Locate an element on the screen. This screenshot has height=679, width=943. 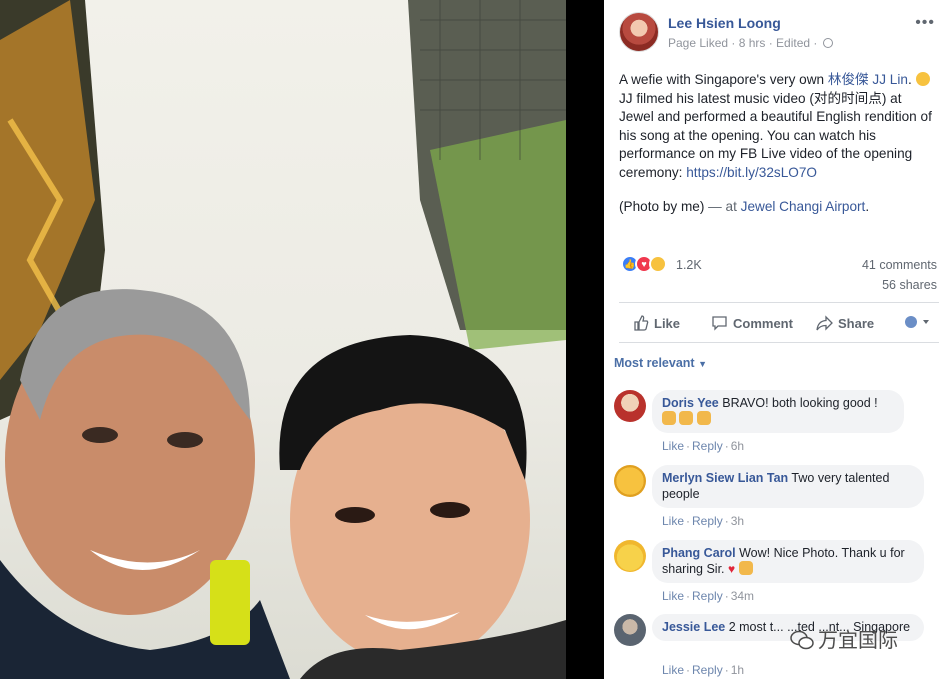
location-link: Jewel Changi Airport is located at coordinates (803, 206).